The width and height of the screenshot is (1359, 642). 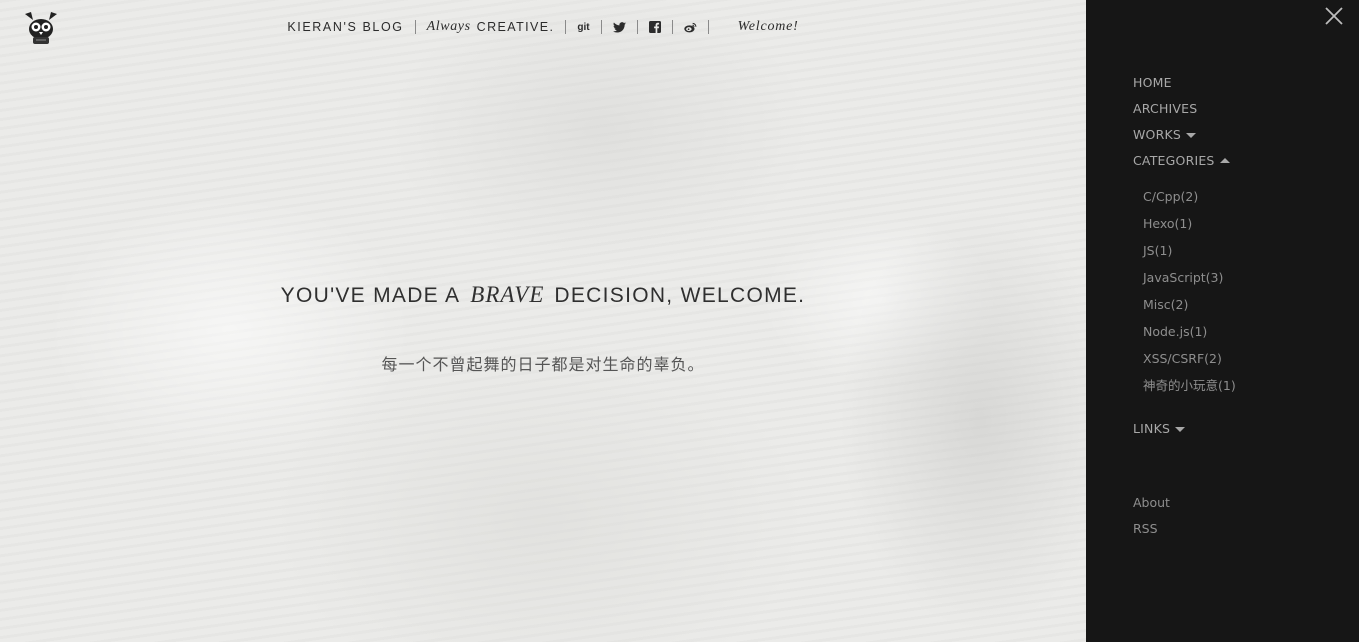 I want to click on sidebar-item-label: WORKS, so click(x=1157, y=135).